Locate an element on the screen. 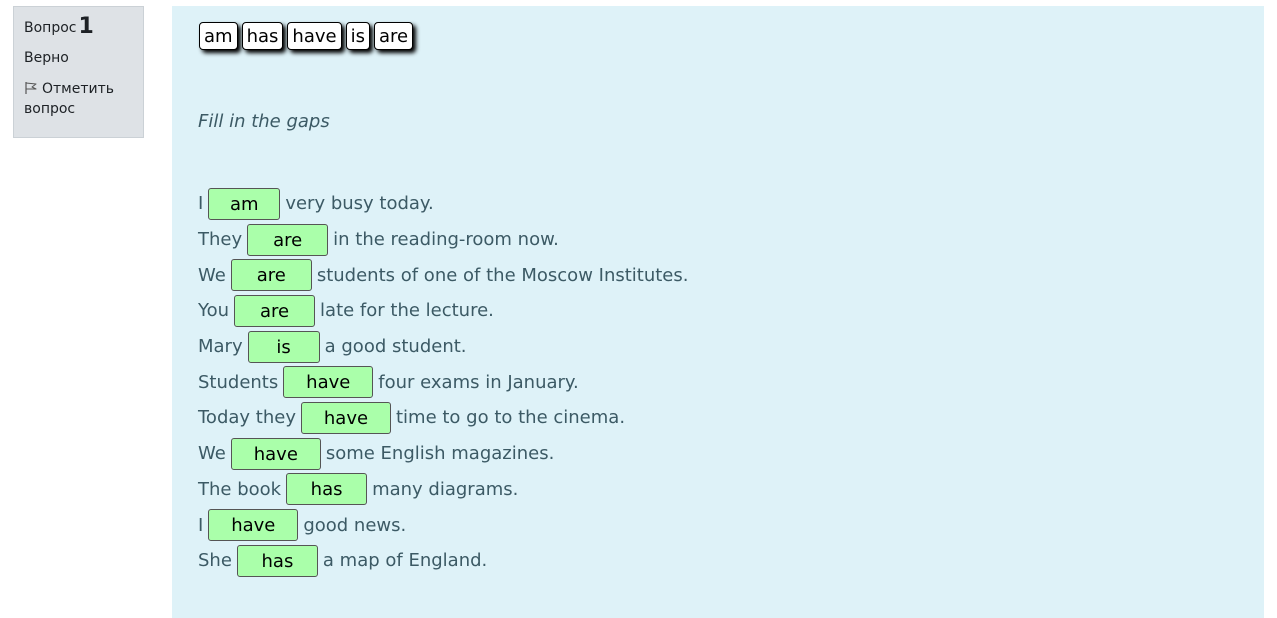  answer-choices: am has have is are is located at coordinates (306, 36).